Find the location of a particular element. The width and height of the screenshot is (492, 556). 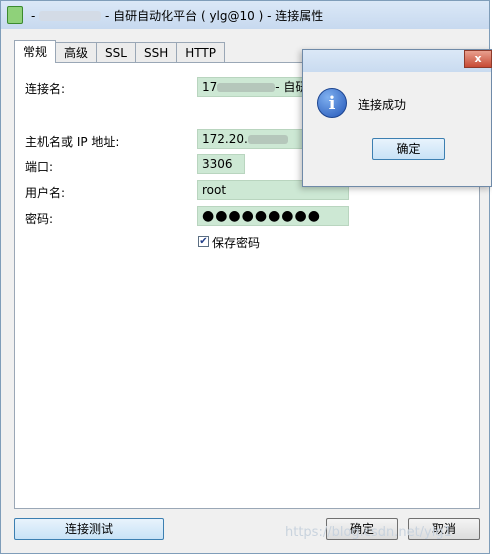

port-label: 端口: is located at coordinates (39, 167).